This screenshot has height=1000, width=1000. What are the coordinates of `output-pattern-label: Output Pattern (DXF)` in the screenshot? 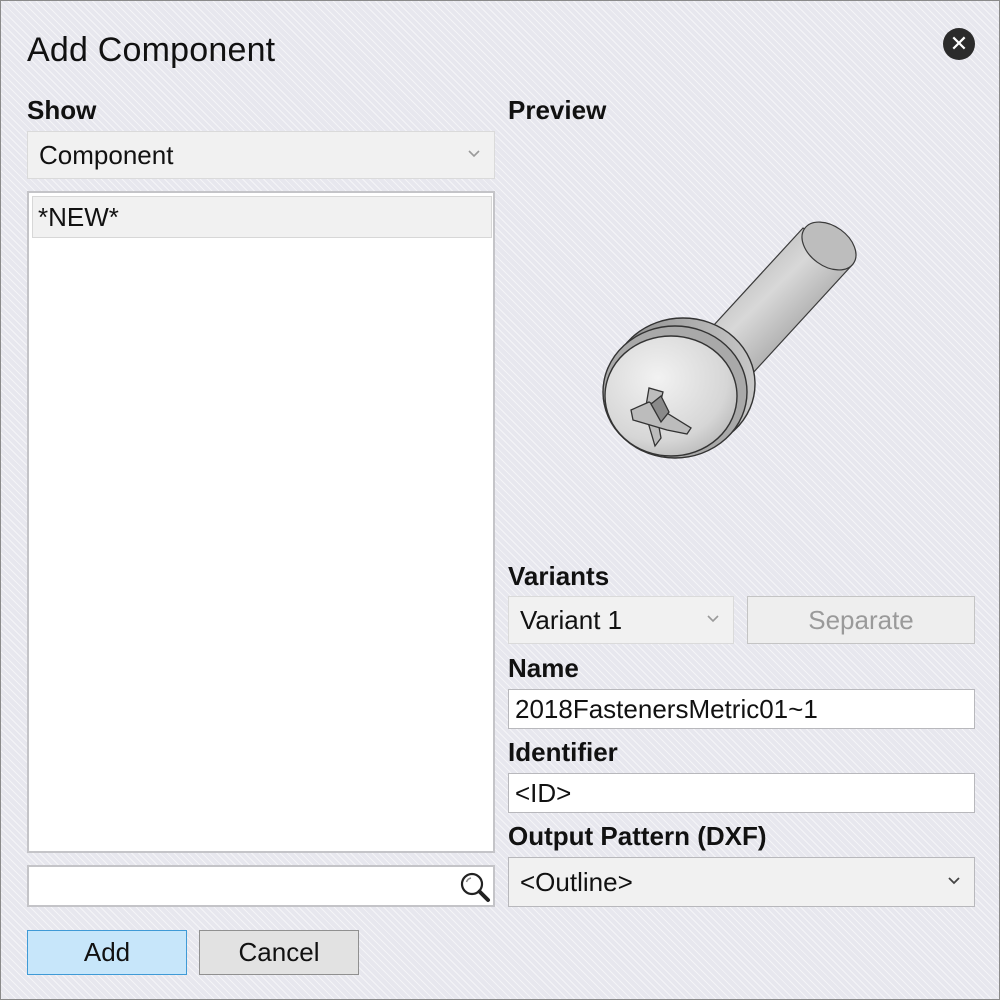 It's located at (637, 836).